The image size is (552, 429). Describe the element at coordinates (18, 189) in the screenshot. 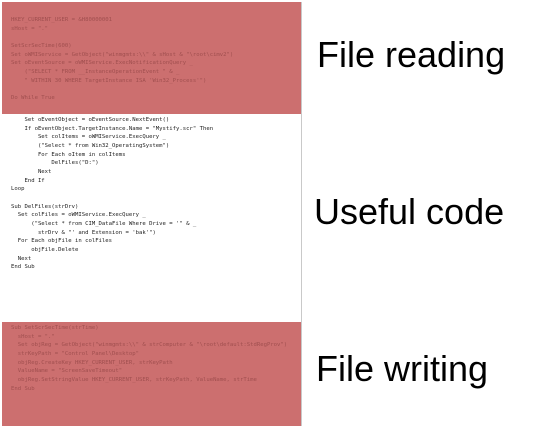

I see `code-line: Loop` at that location.